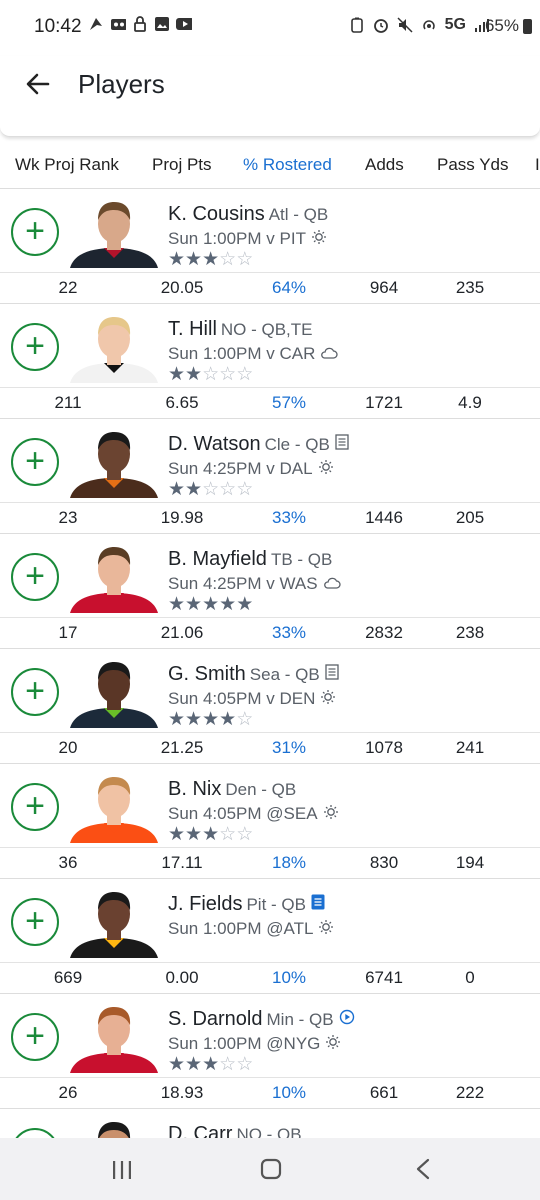 This screenshot has height=1200, width=540. Describe the element at coordinates (470, 632) in the screenshot. I see `stat-pass-yds: 238` at that location.